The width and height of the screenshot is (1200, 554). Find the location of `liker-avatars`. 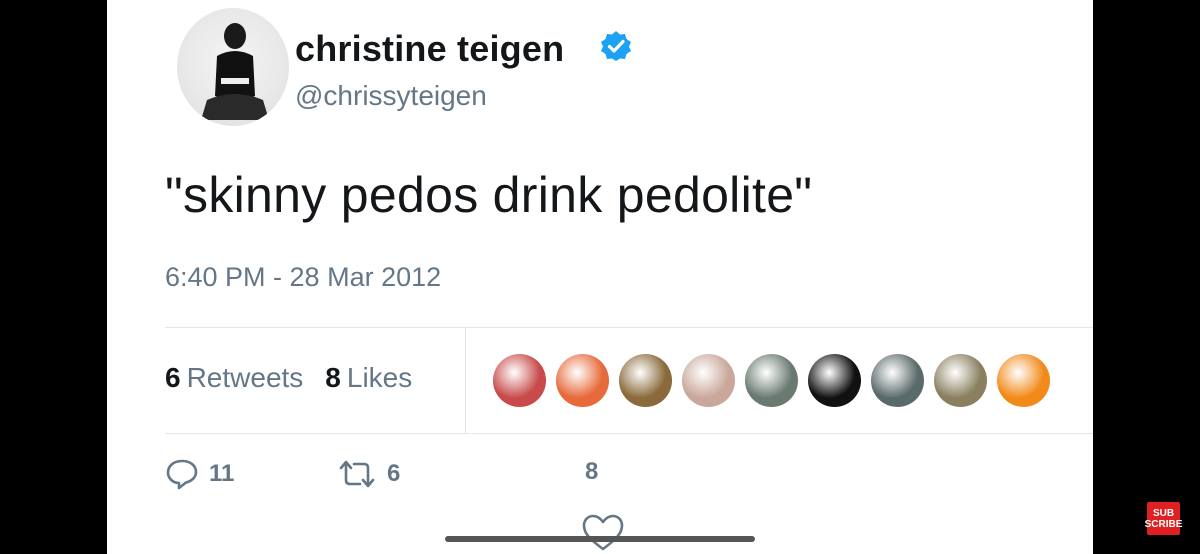

liker-avatars is located at coordinates (771, 380).